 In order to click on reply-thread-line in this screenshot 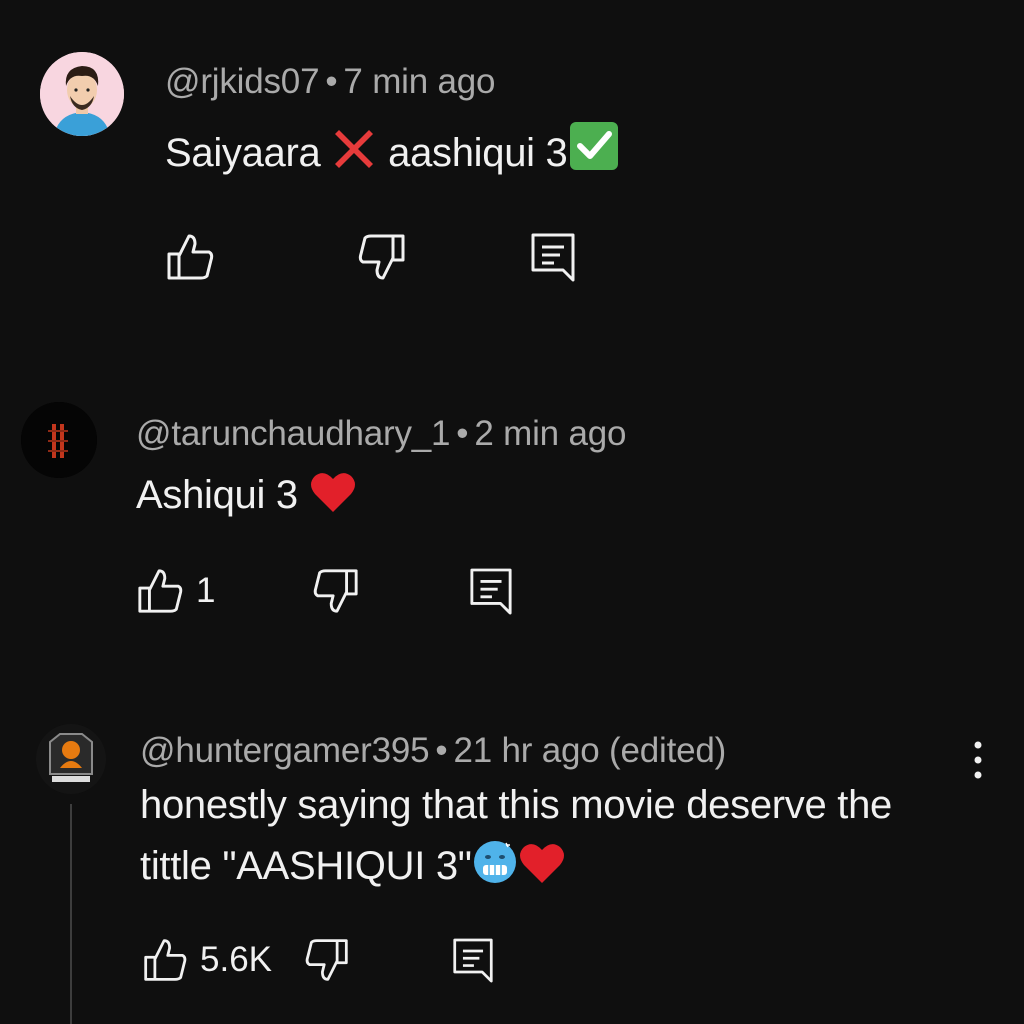, I will do `click(71, 914)`.